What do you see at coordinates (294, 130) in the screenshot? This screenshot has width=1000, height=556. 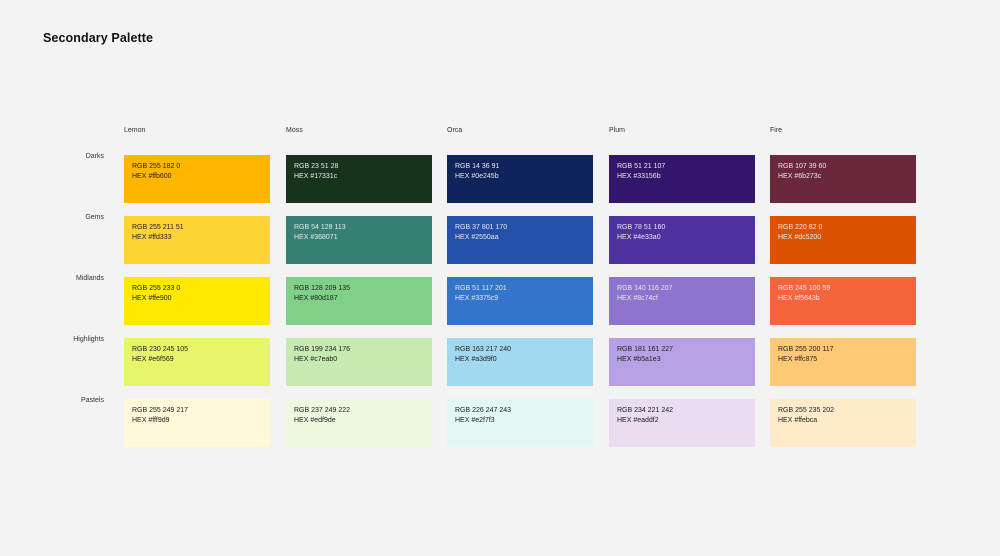 I see `column-label-moss: Moss` at bounding box center [294, 130].